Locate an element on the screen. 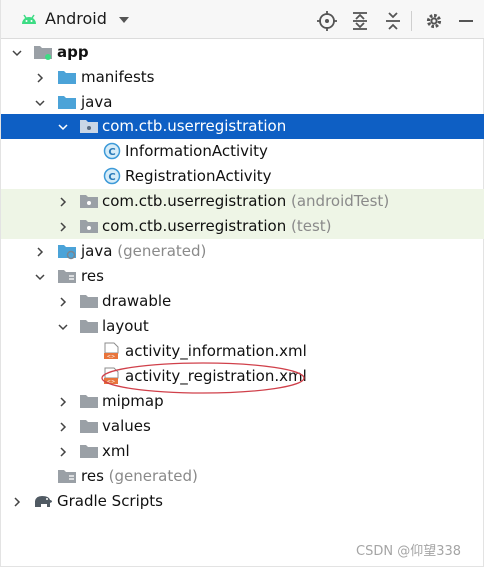 The height and width of the screenshot is (567, 484). tree-label-drawable: drawable is located at coordinates (137, 301).